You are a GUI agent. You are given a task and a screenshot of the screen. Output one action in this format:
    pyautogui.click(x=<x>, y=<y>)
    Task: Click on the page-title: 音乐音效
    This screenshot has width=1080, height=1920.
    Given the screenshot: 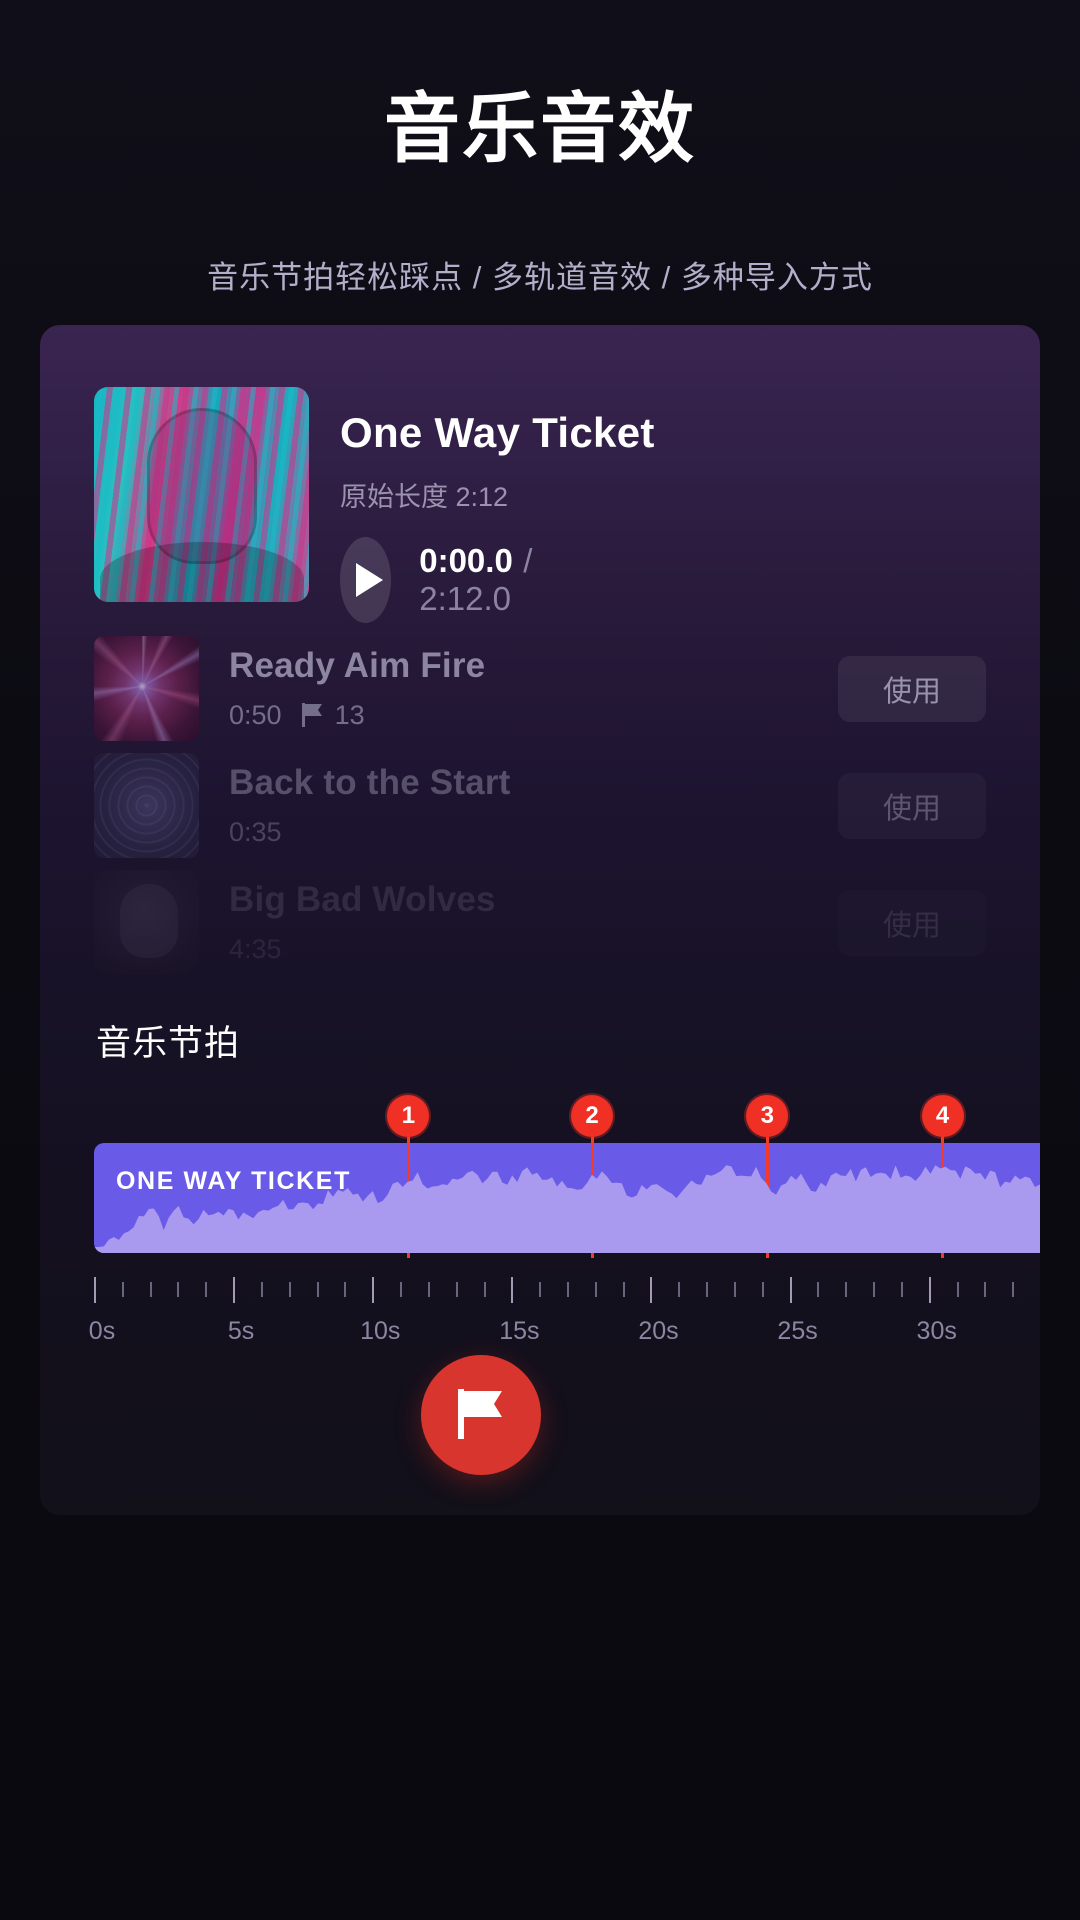 What is the action you would take?
    pyautogui.click(x=540, y=129)
    